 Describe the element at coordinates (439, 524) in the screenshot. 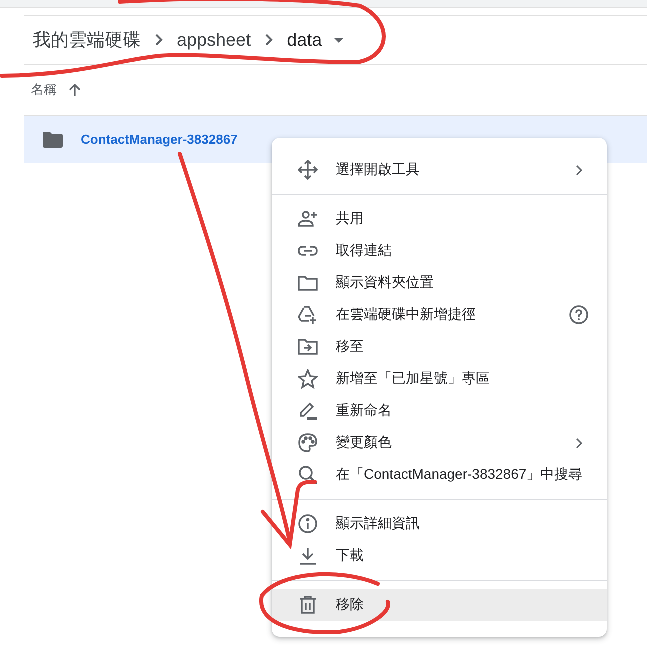

I see `menu-item: 顯示詳細資訊` at that location.